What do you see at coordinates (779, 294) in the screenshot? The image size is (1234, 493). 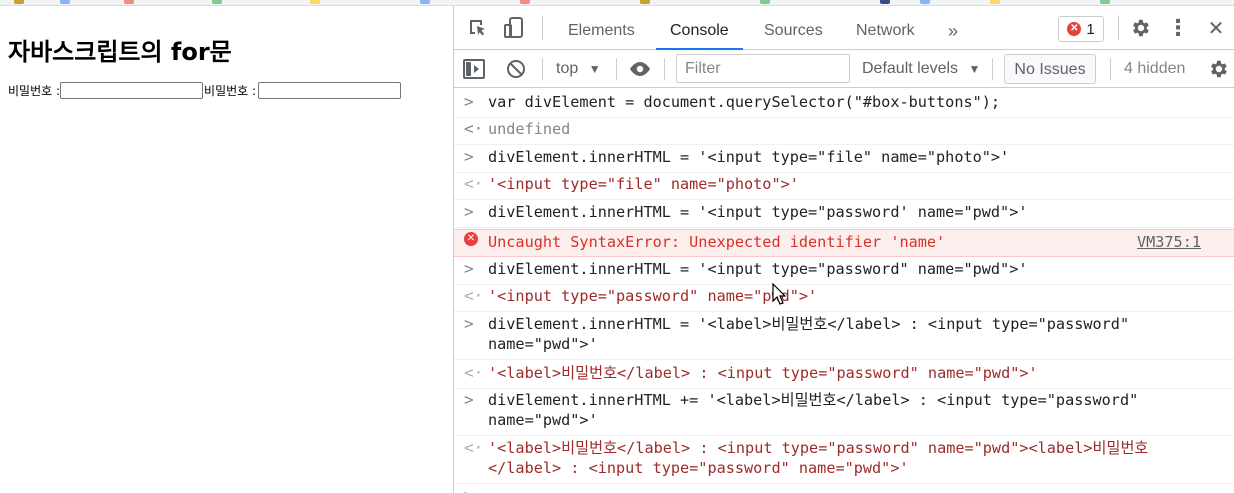 I see `mouse-cursor-icon` at bounding box center [779, 294].